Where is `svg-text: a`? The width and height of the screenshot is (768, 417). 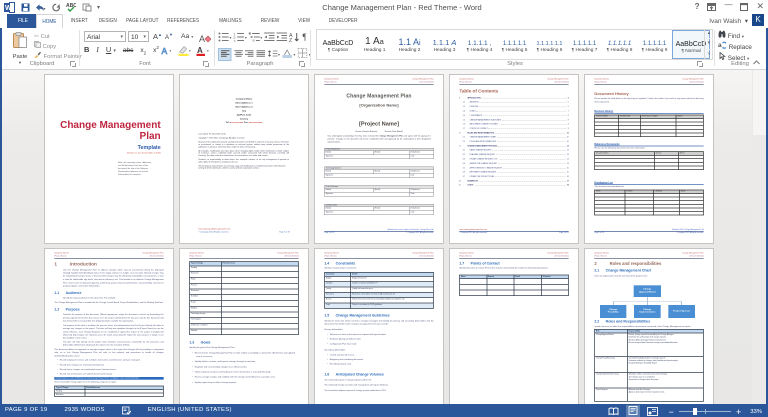
svg-text: a is located at coordinates (720, 45).